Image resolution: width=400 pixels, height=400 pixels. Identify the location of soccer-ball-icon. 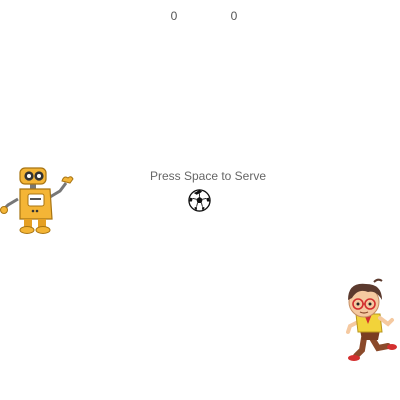
(199, 200).